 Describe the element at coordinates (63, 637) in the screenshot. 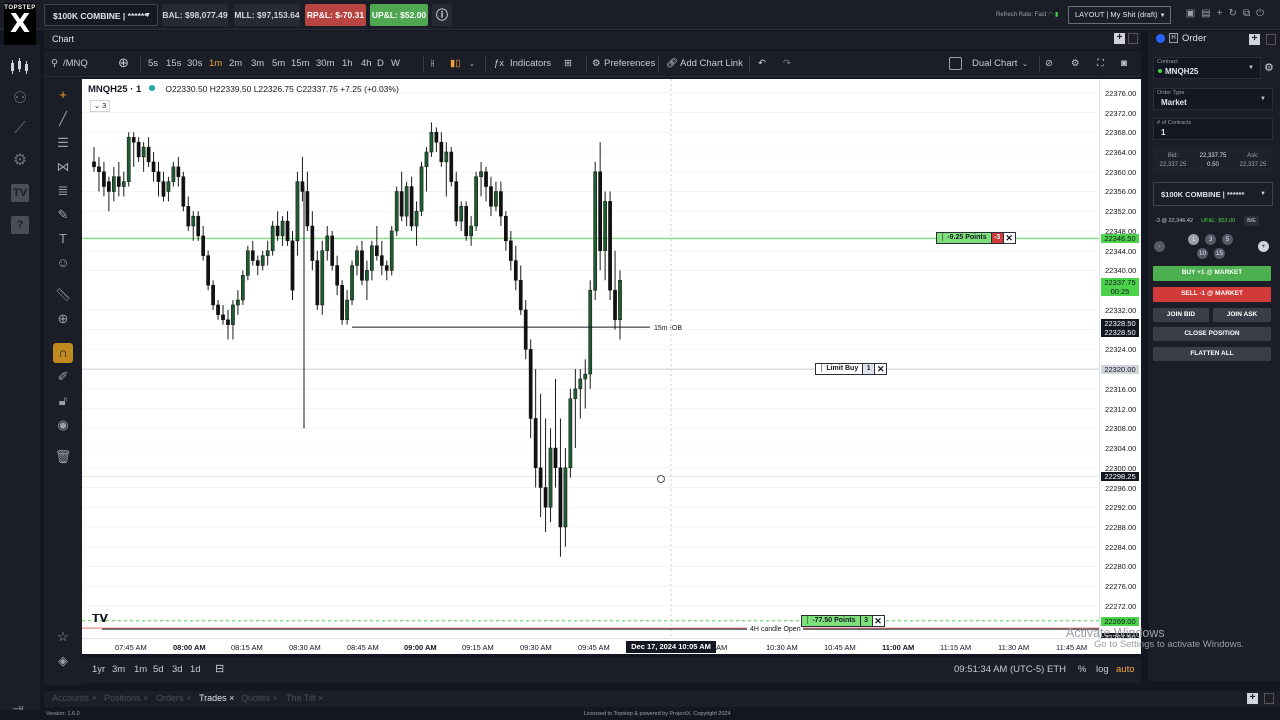

I see `star-icon: ☆` at that location.